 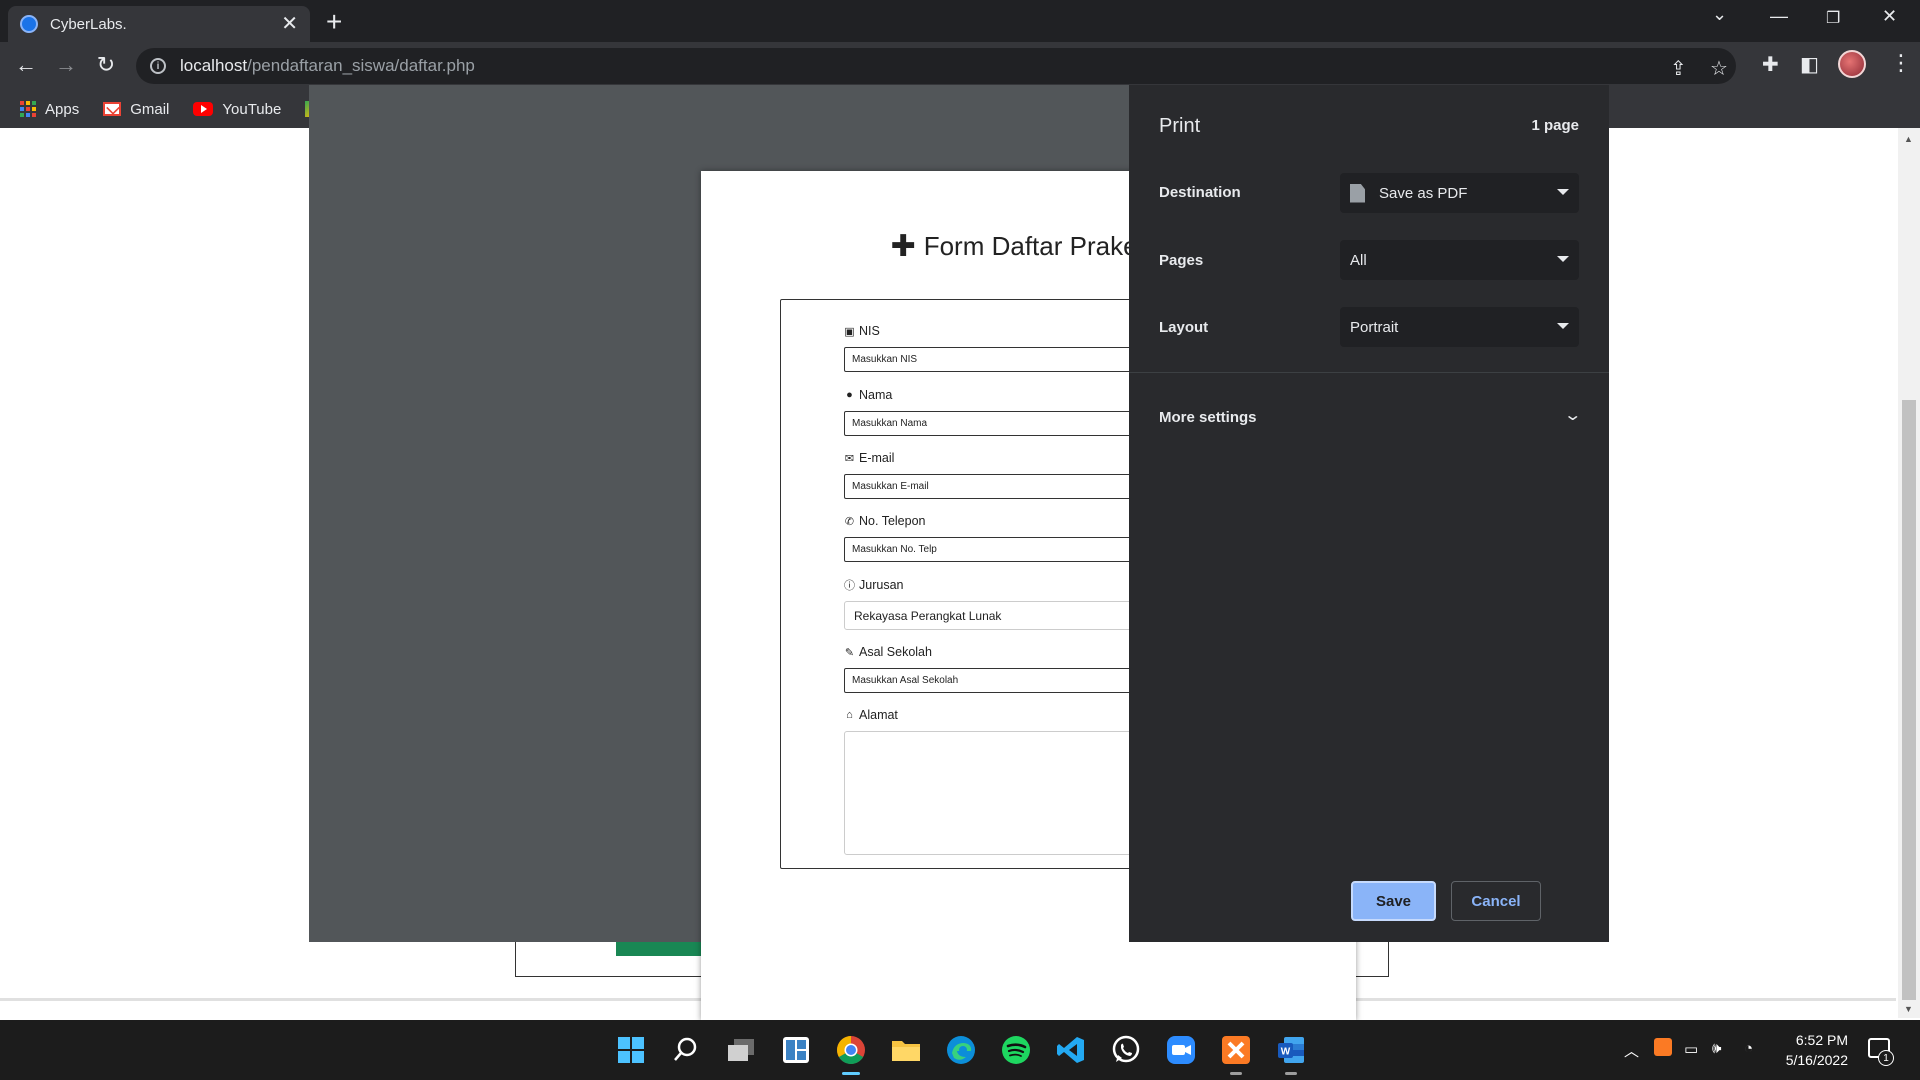 I want to click on wifi-icon: ◔, so click(x=1748, y=1048).